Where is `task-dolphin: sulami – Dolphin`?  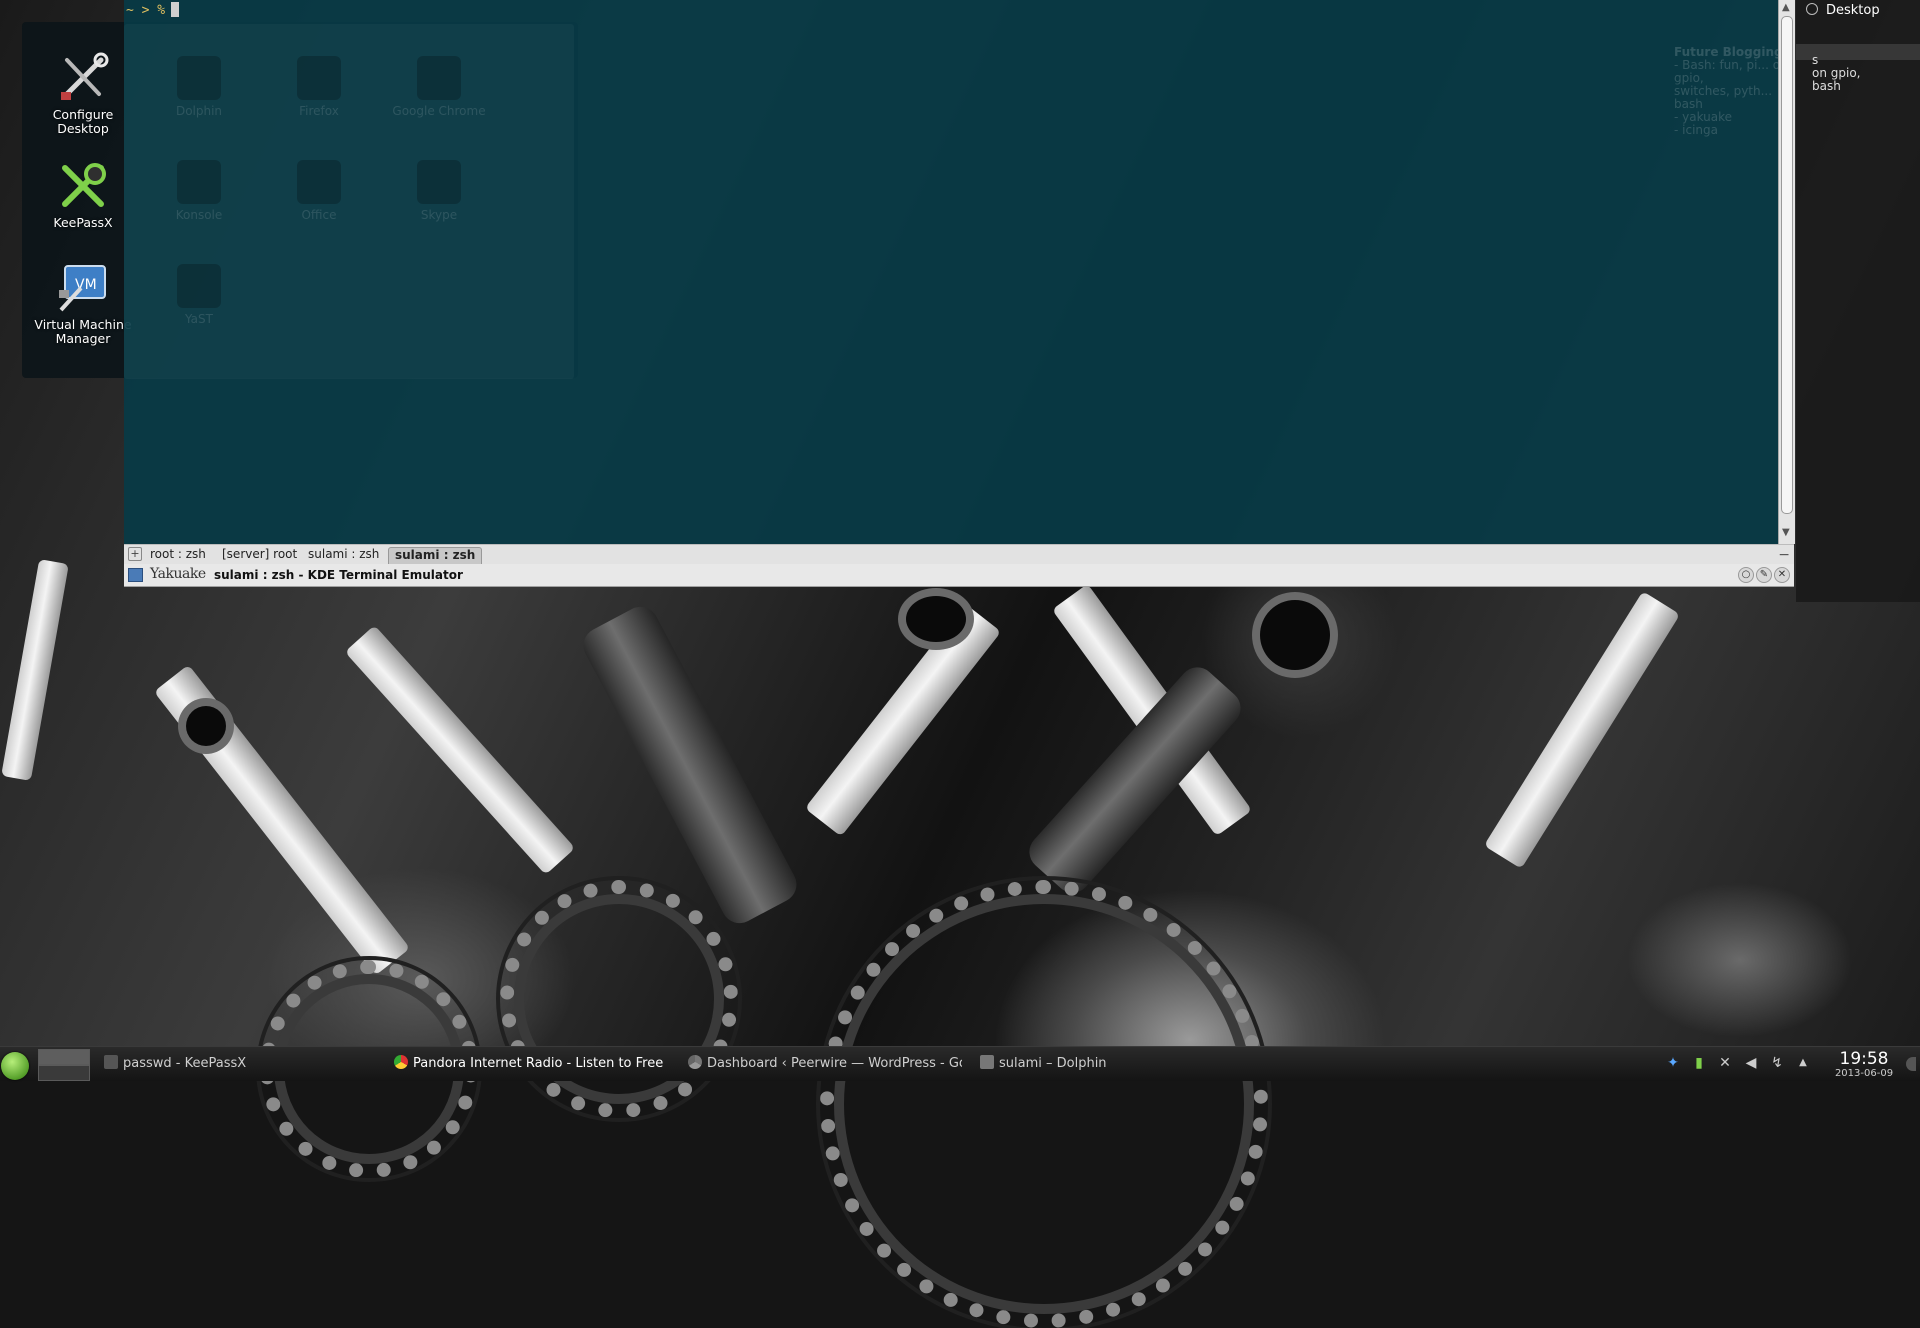 task-dolphin: sulami – Dolphin is located at coordinates (1090, 1064).